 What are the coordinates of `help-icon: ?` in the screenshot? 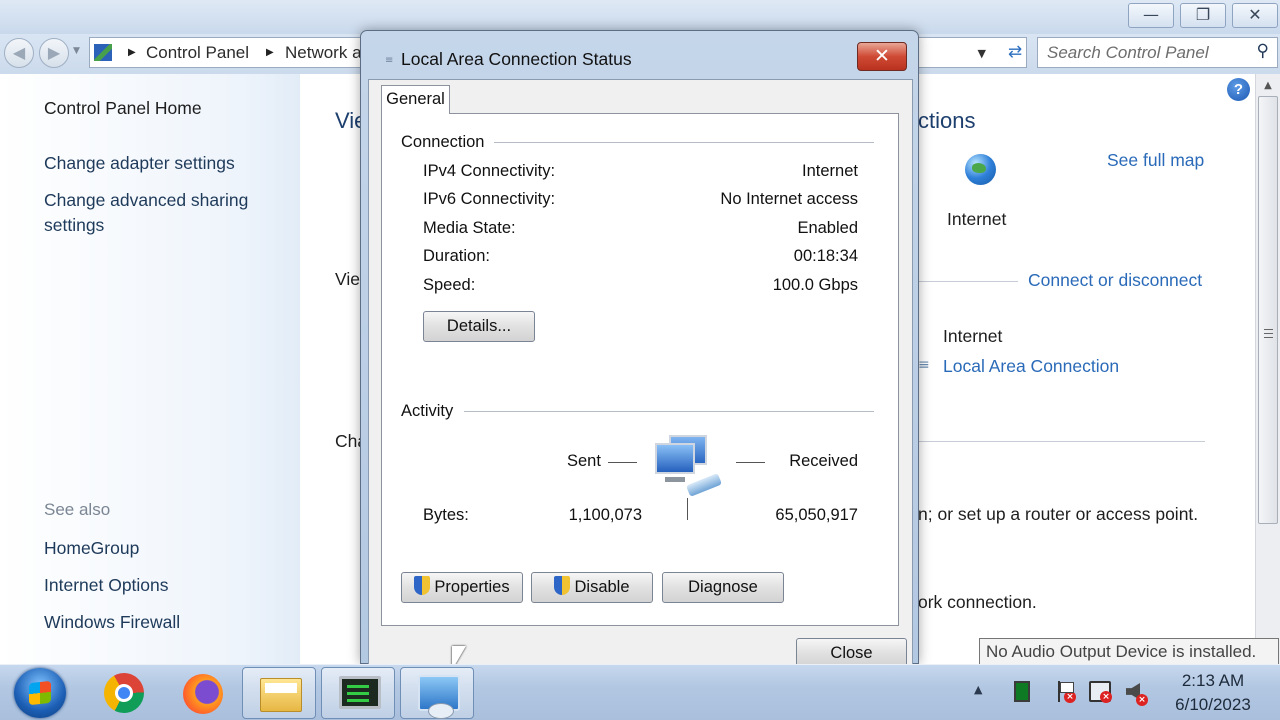 It's located at (1238, 89).